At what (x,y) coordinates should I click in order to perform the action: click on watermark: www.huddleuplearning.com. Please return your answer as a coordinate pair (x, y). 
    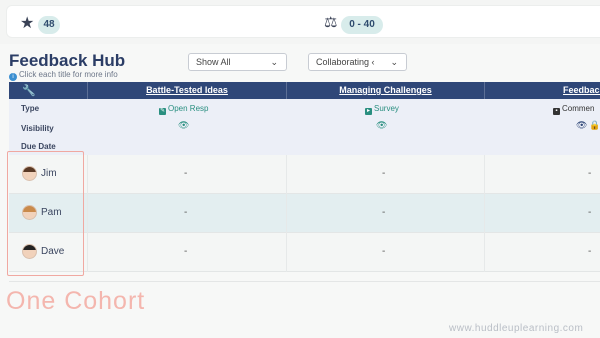
    Looking at the image, I should click on (516, 328).